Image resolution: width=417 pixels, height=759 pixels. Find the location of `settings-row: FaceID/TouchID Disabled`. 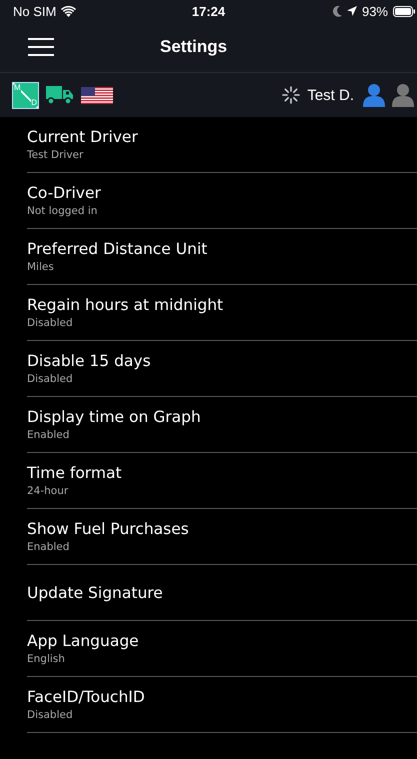

settings-row: FaceID/TouchID Disabled is located at coordinates (222, 705).